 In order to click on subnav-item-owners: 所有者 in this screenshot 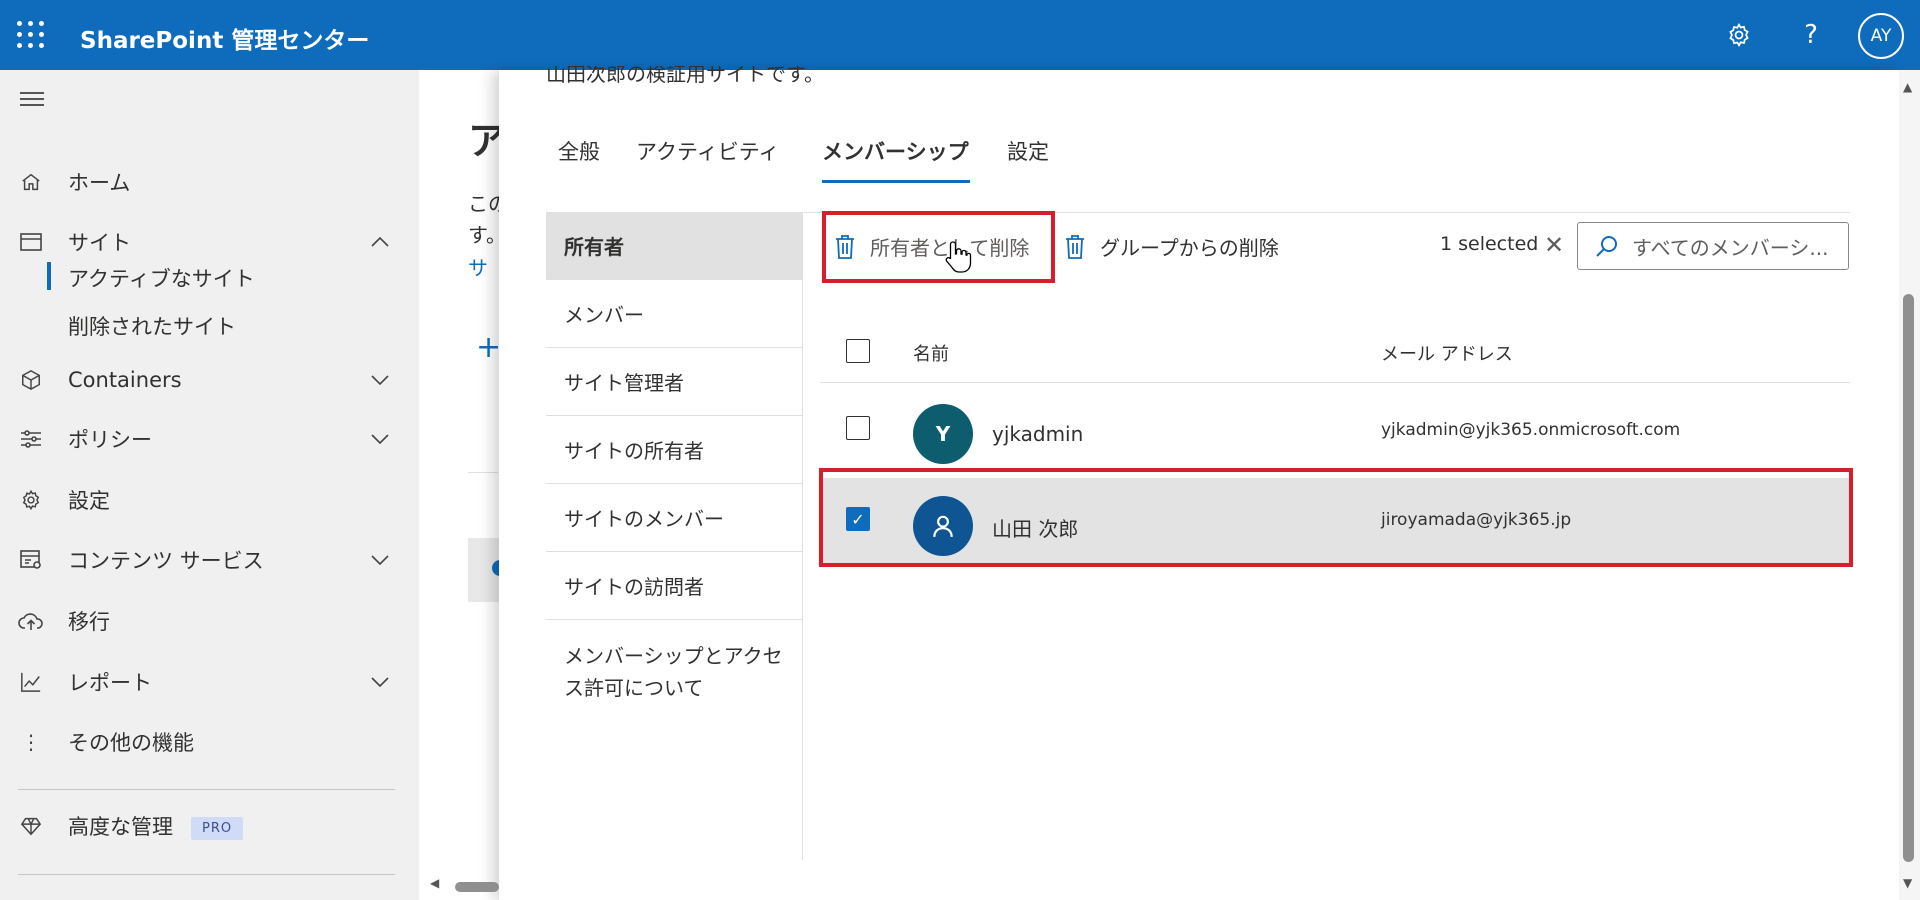, I will do `click(674, 246)`.